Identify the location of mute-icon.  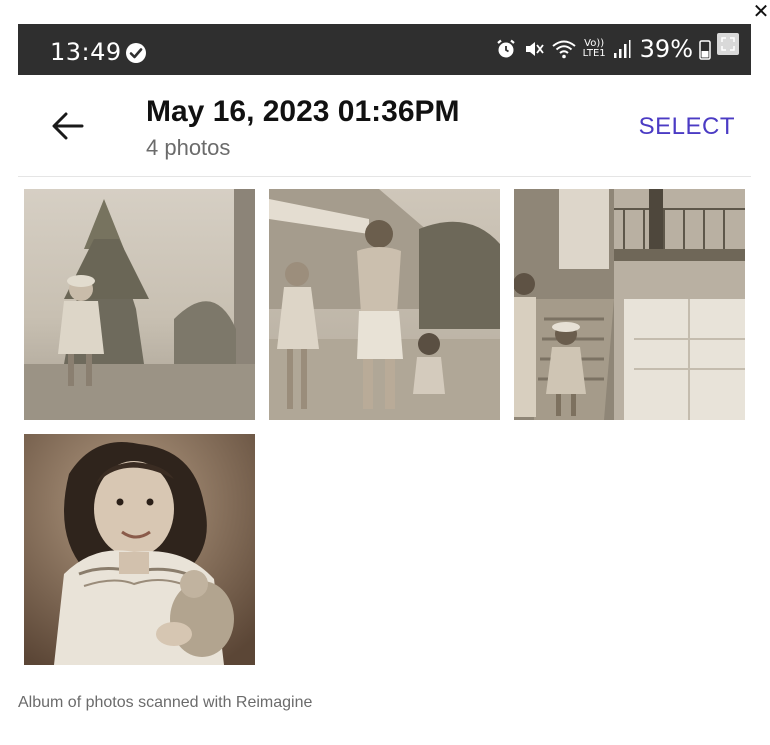
(534, 49).